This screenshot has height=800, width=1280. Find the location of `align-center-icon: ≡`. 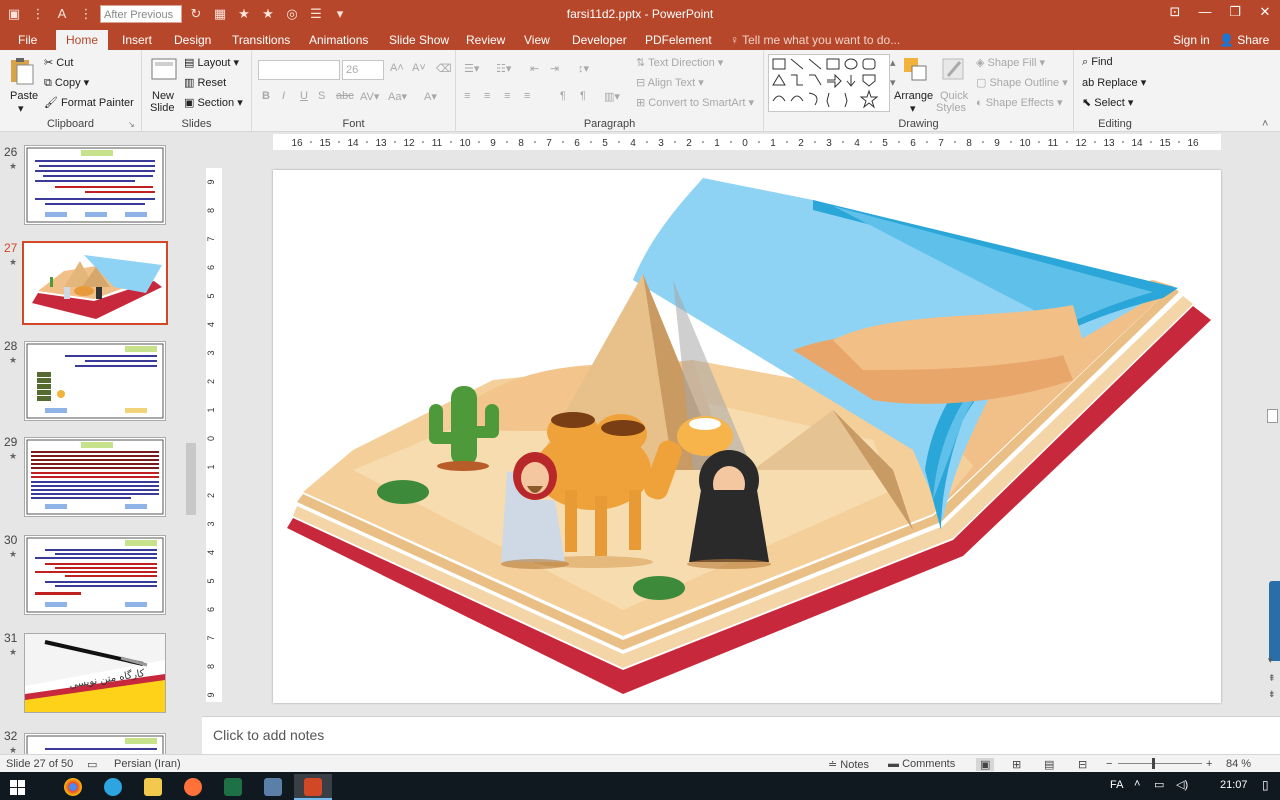

align-center-icon: ≡ is located at coordinates (487, 96).